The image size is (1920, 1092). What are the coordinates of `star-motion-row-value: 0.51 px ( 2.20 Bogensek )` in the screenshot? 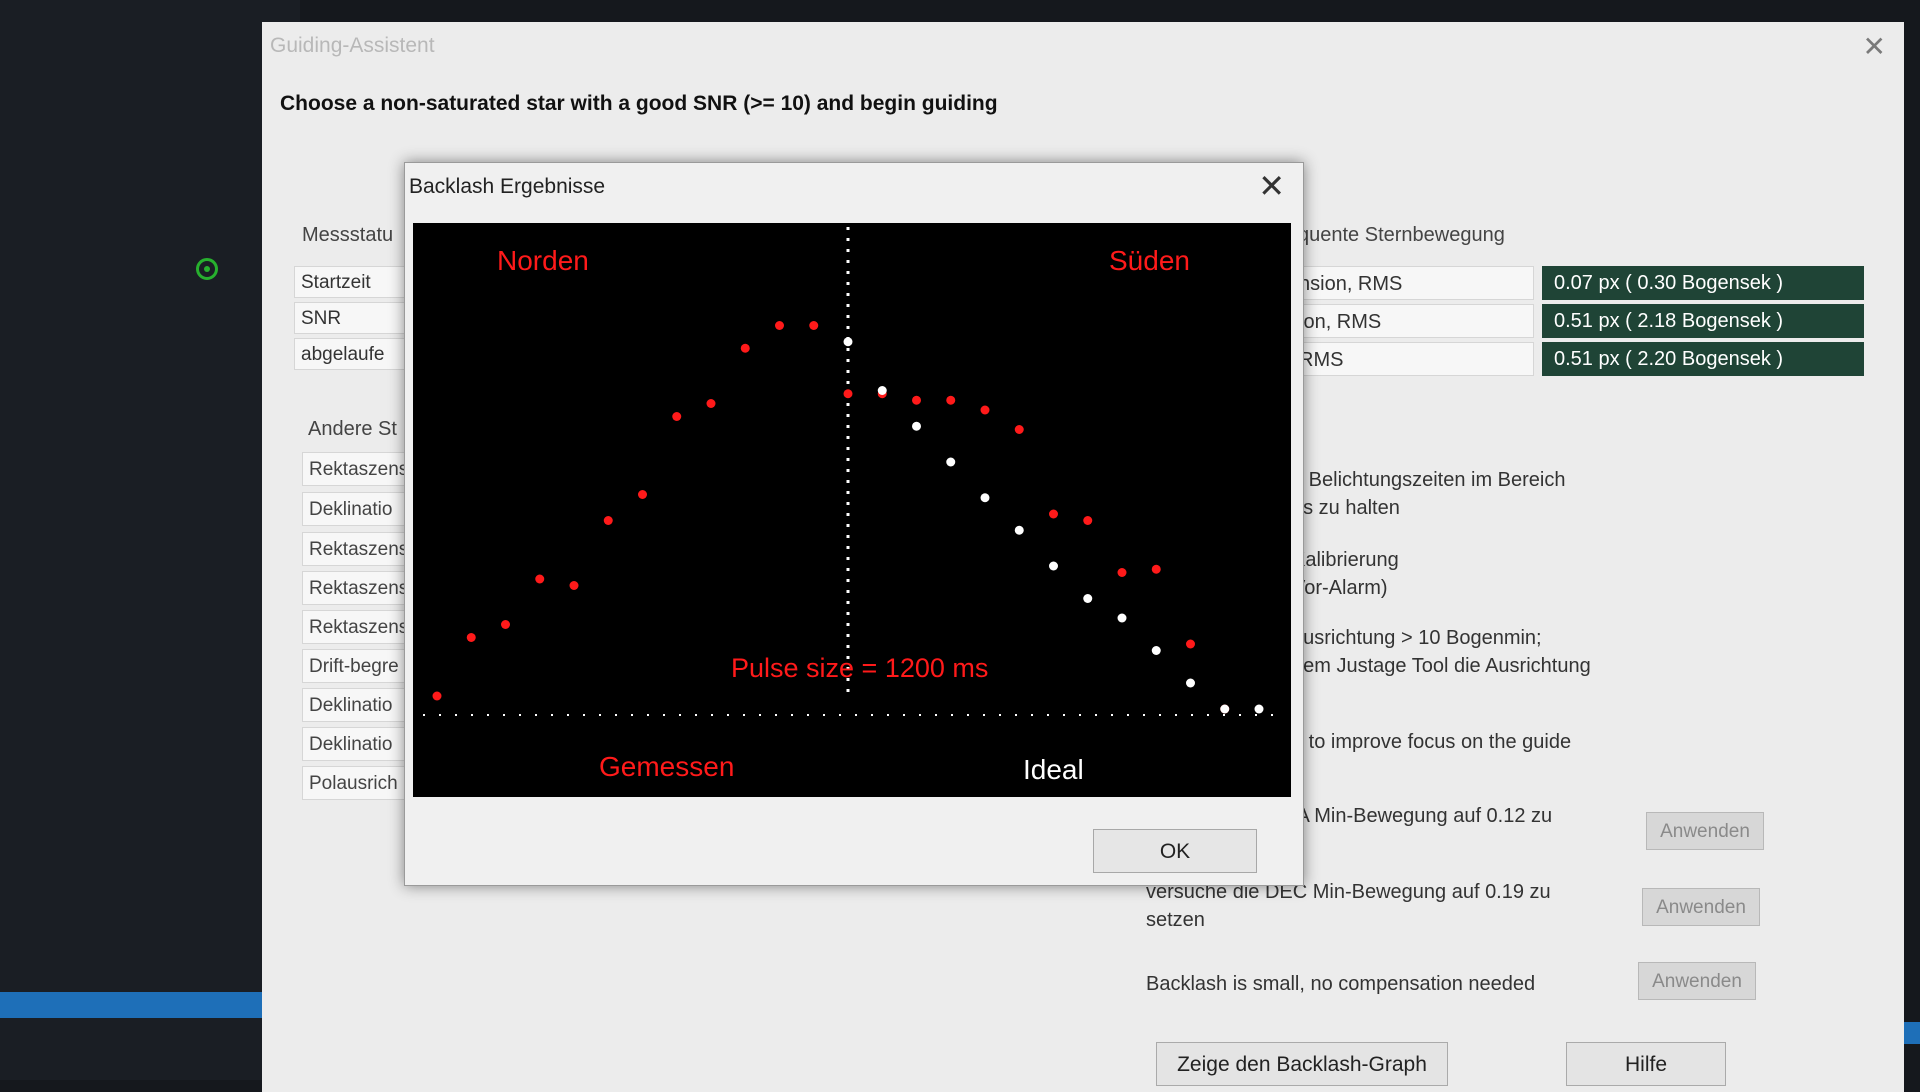 It's located at (1703, 359).